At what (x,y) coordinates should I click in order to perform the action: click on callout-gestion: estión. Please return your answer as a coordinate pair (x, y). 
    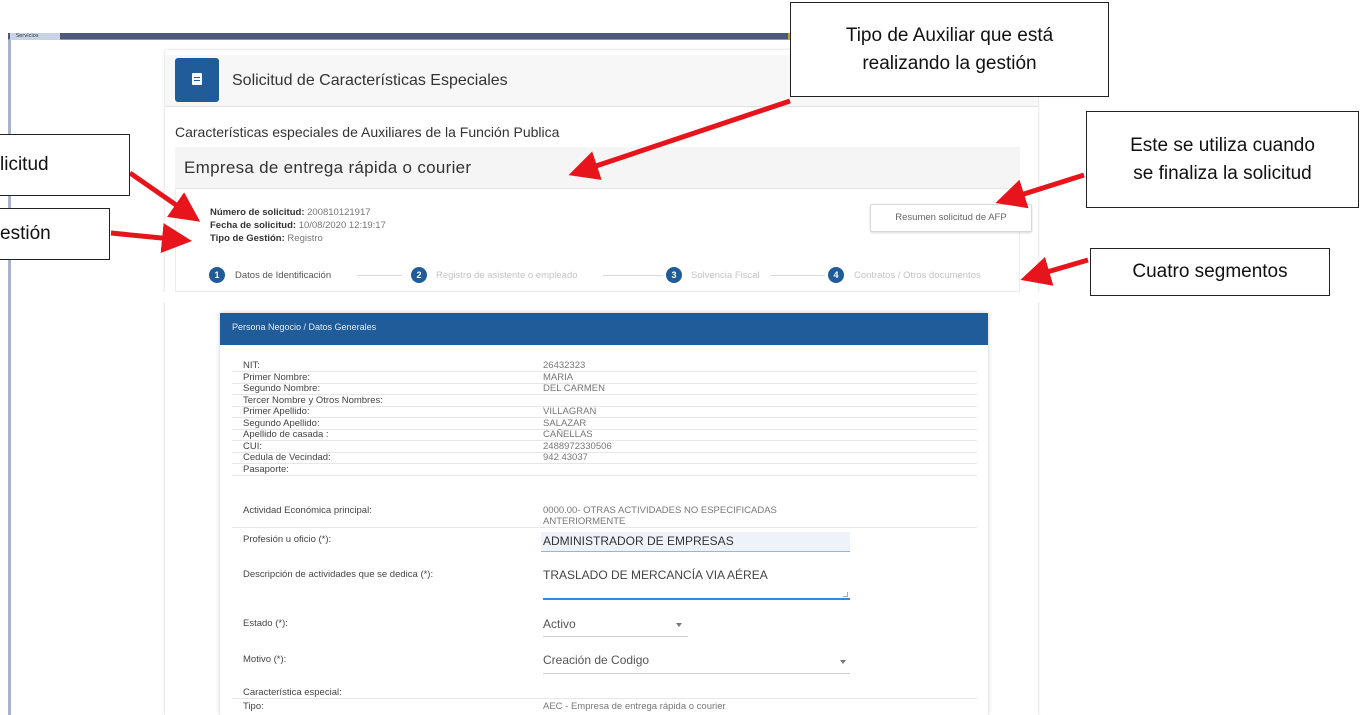
    Looking at the image, I should click on (55, 234).